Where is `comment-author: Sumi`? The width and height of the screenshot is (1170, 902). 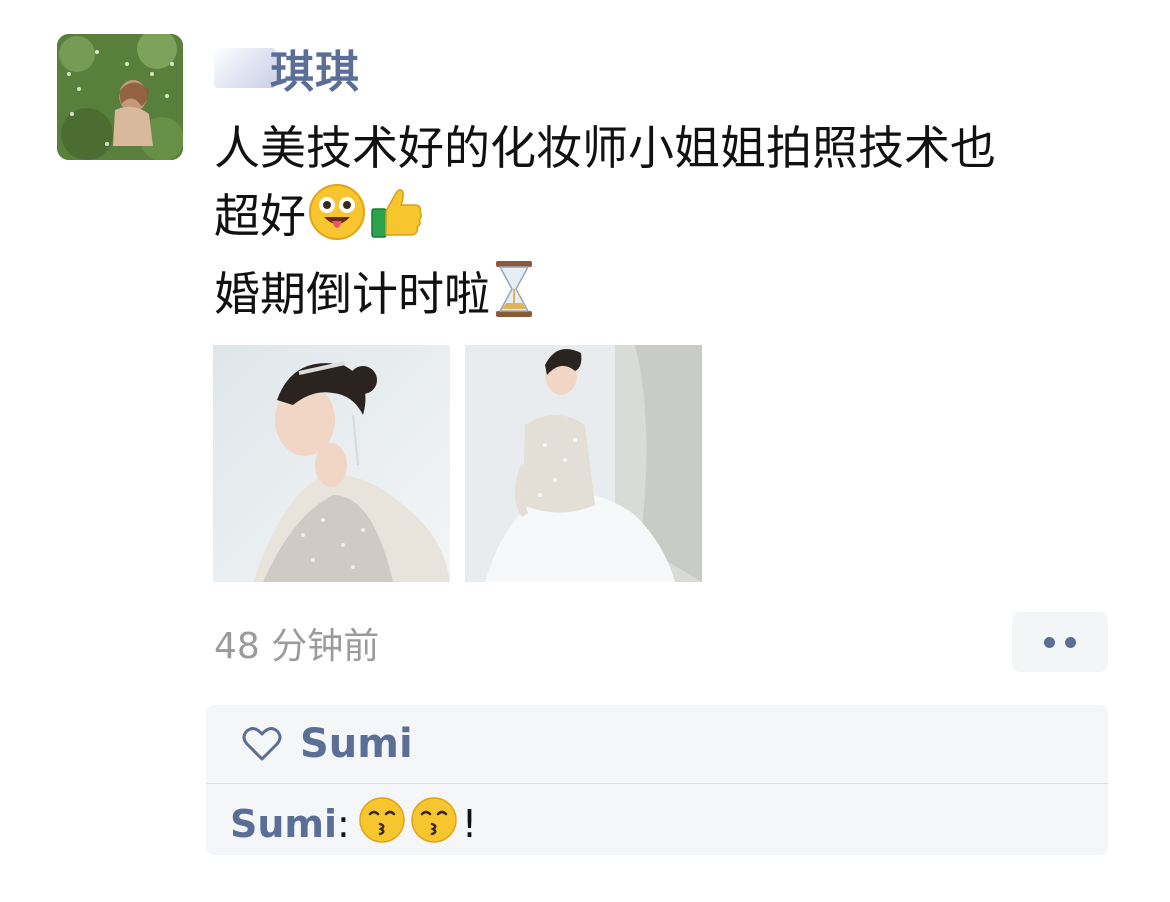 comment-author: Sumi is located at coordinates (283, 824).